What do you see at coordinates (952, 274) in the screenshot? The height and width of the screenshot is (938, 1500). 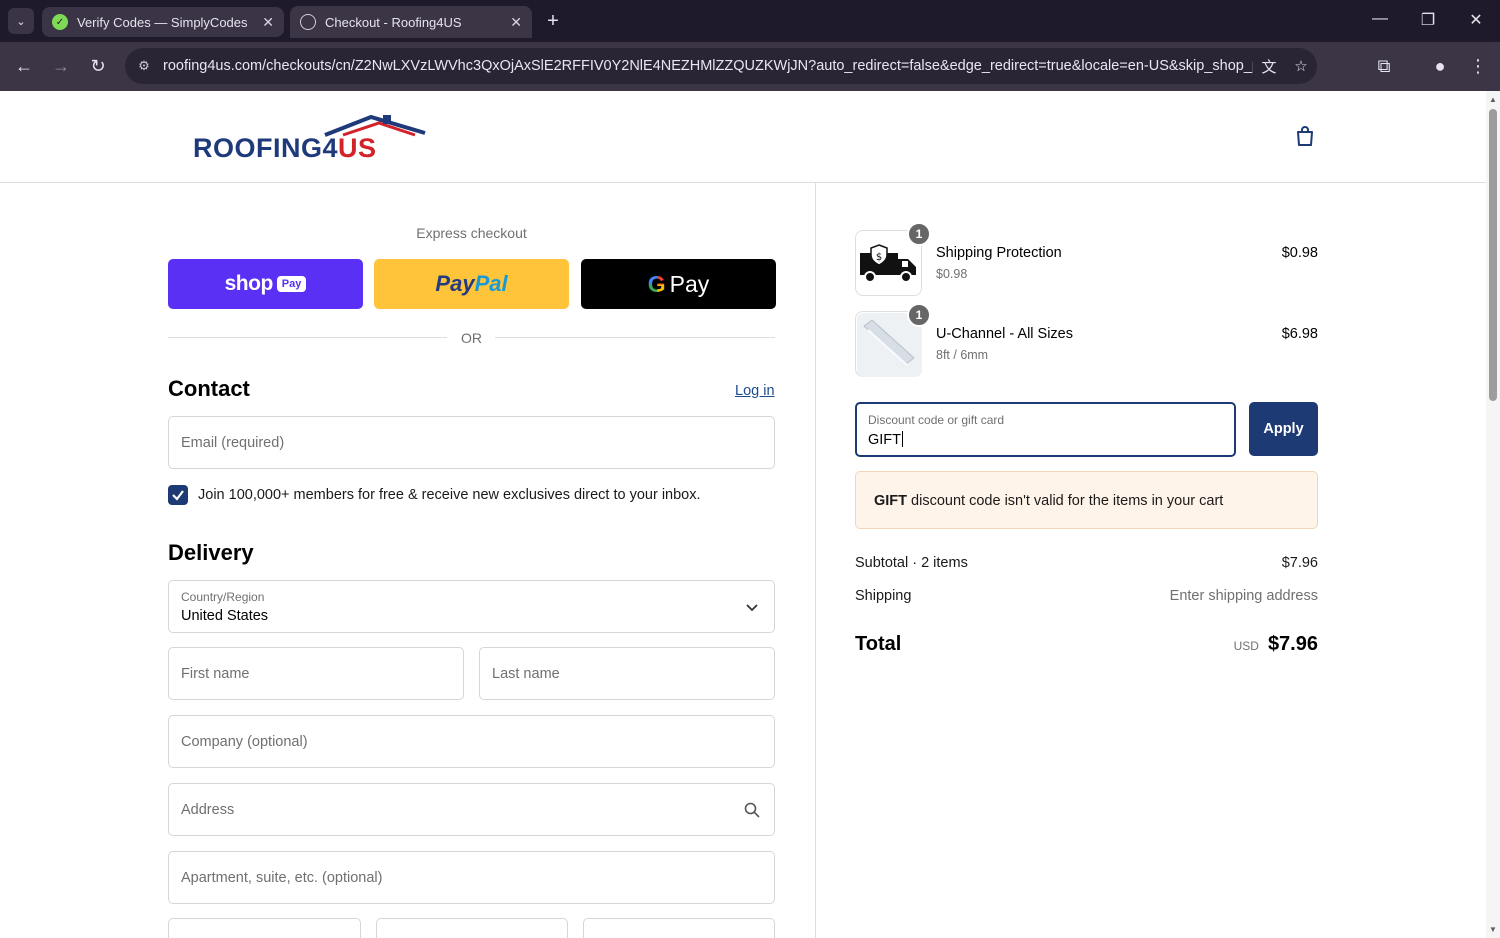 I see `item-variant: $0.98` at bounding box center [952, 274].